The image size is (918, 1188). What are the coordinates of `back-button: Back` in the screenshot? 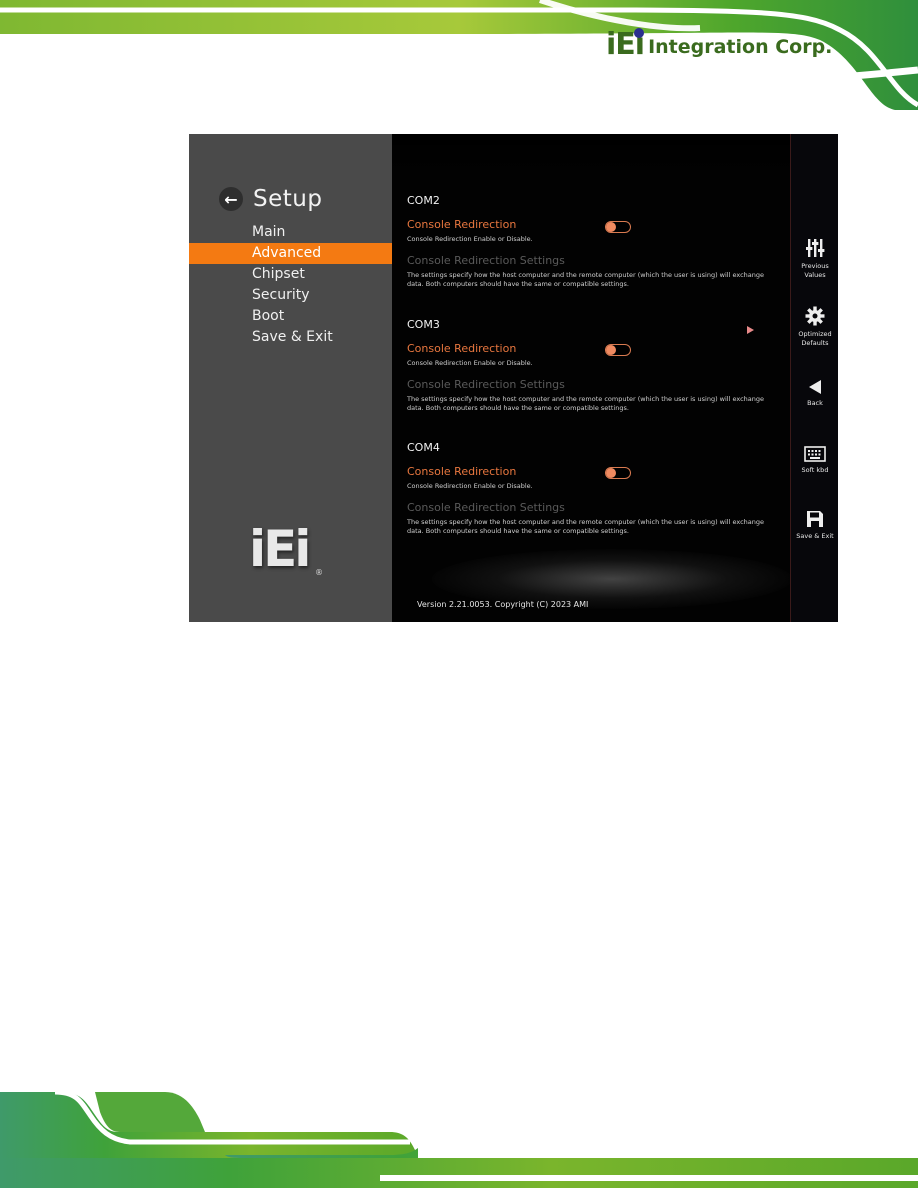 It's located at (814, 393).